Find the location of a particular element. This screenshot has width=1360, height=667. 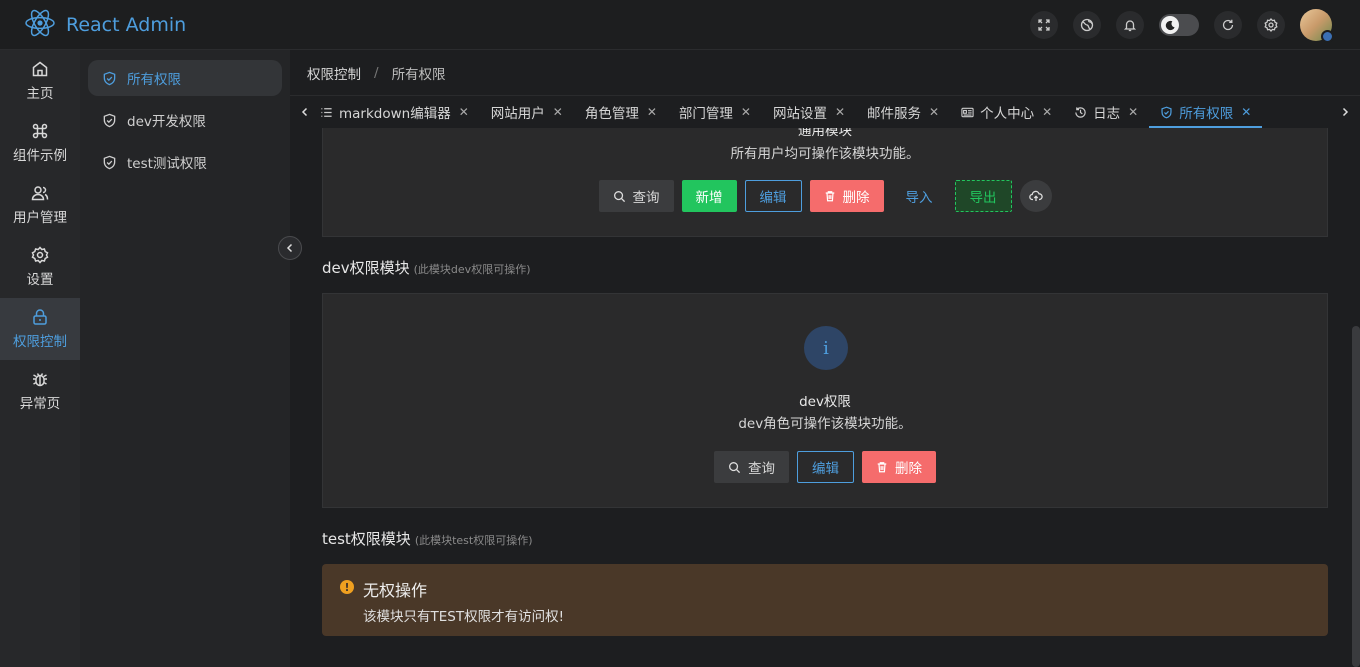

tab-scroll-right-button is located at coordinates (1345, 112).